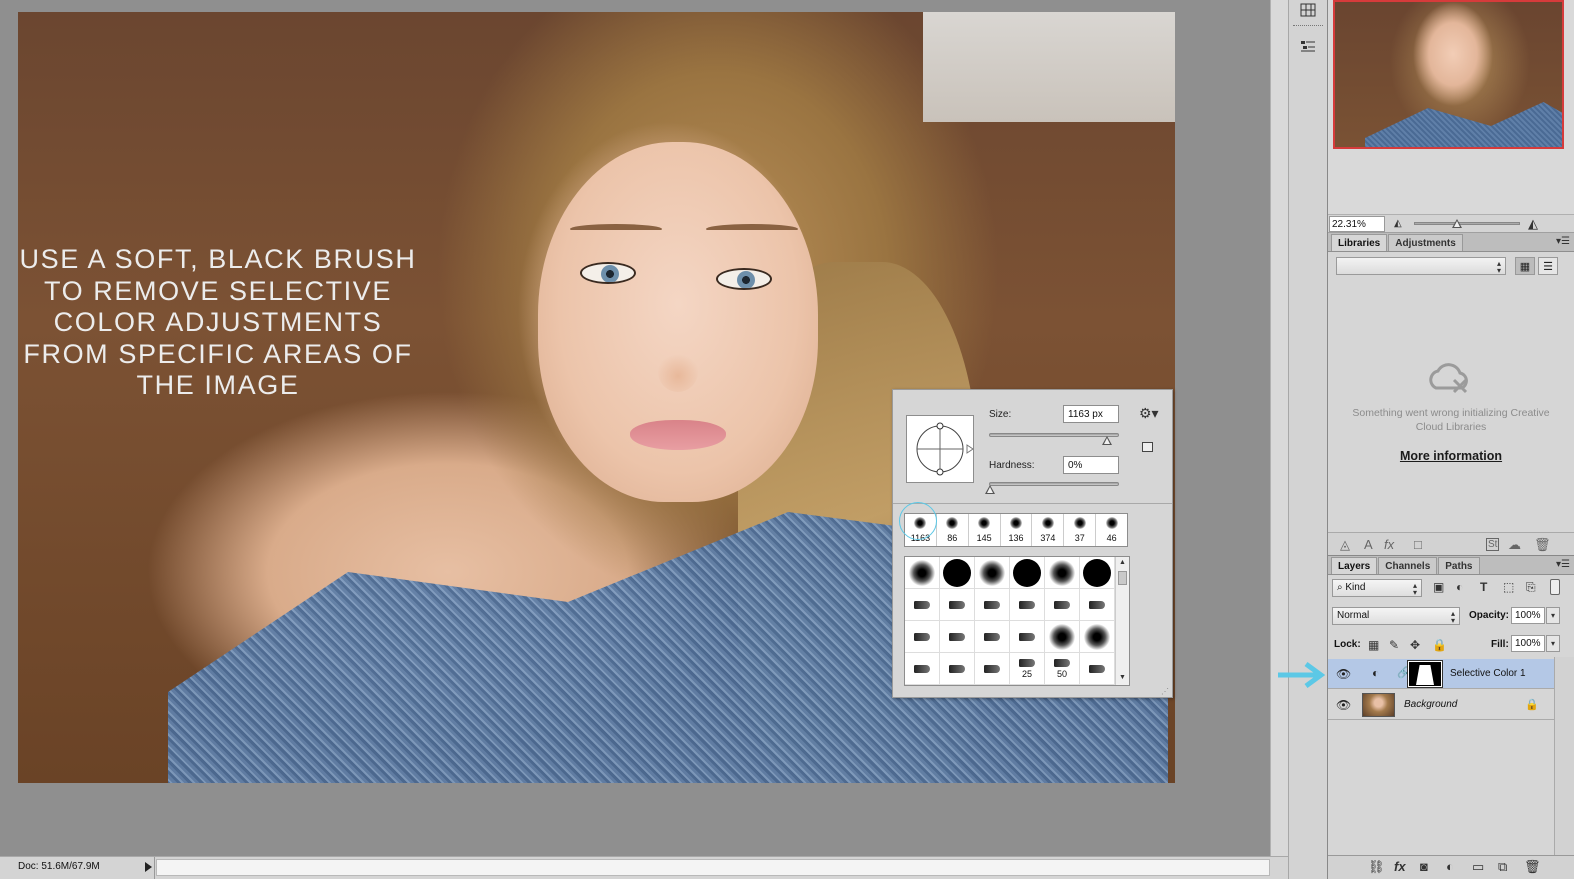  What do you see at coordinates (1054, 435) in the screenshot?
I see `size-slider` at bounding box center [1054, 435].